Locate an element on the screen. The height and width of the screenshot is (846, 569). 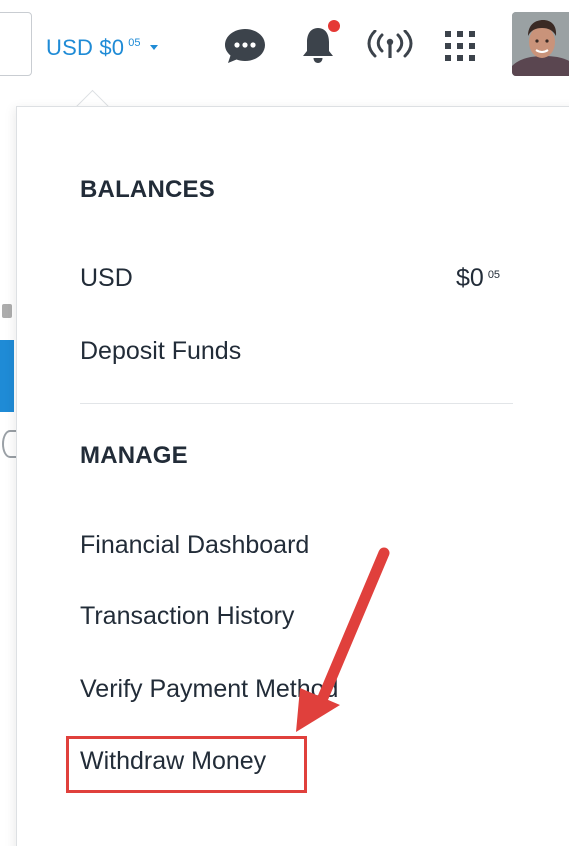
currency-balance-label: USD $0 is located at coordinates (85, 47).